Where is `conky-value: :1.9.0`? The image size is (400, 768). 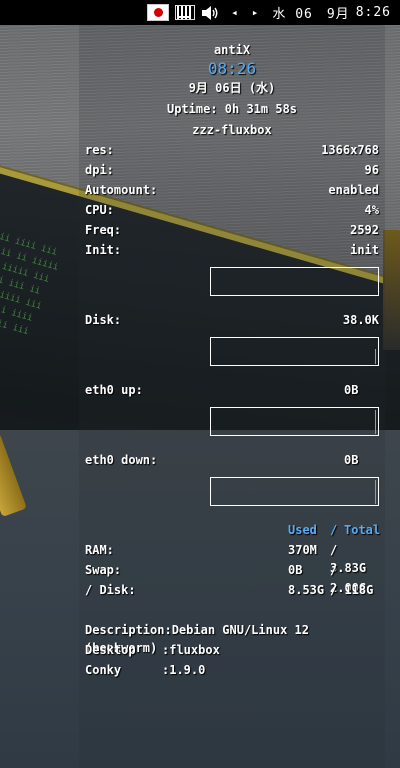
conky-value: :1.9.0 is located at coordinates (184, 670).